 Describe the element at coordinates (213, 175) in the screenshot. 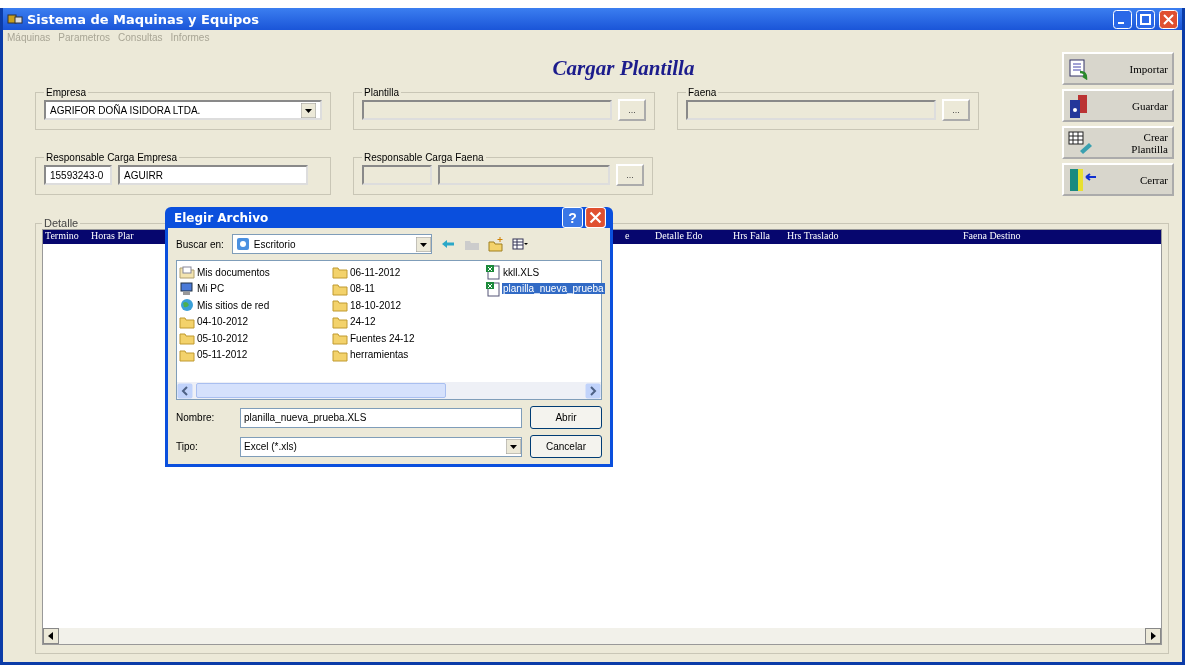

I see `name-field: AGUIRR` at that location.